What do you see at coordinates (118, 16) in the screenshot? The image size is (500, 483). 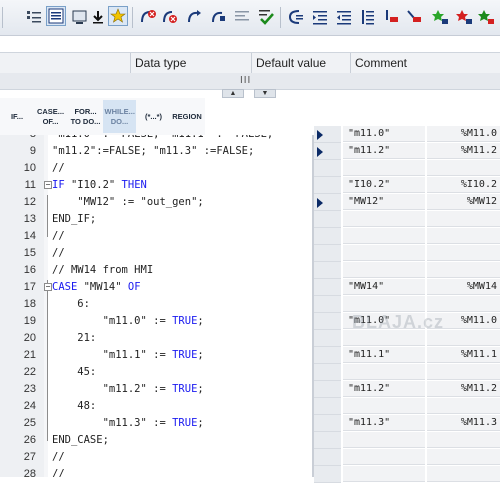 I see `favorite-star-icon` at bounding box center [118, 16].